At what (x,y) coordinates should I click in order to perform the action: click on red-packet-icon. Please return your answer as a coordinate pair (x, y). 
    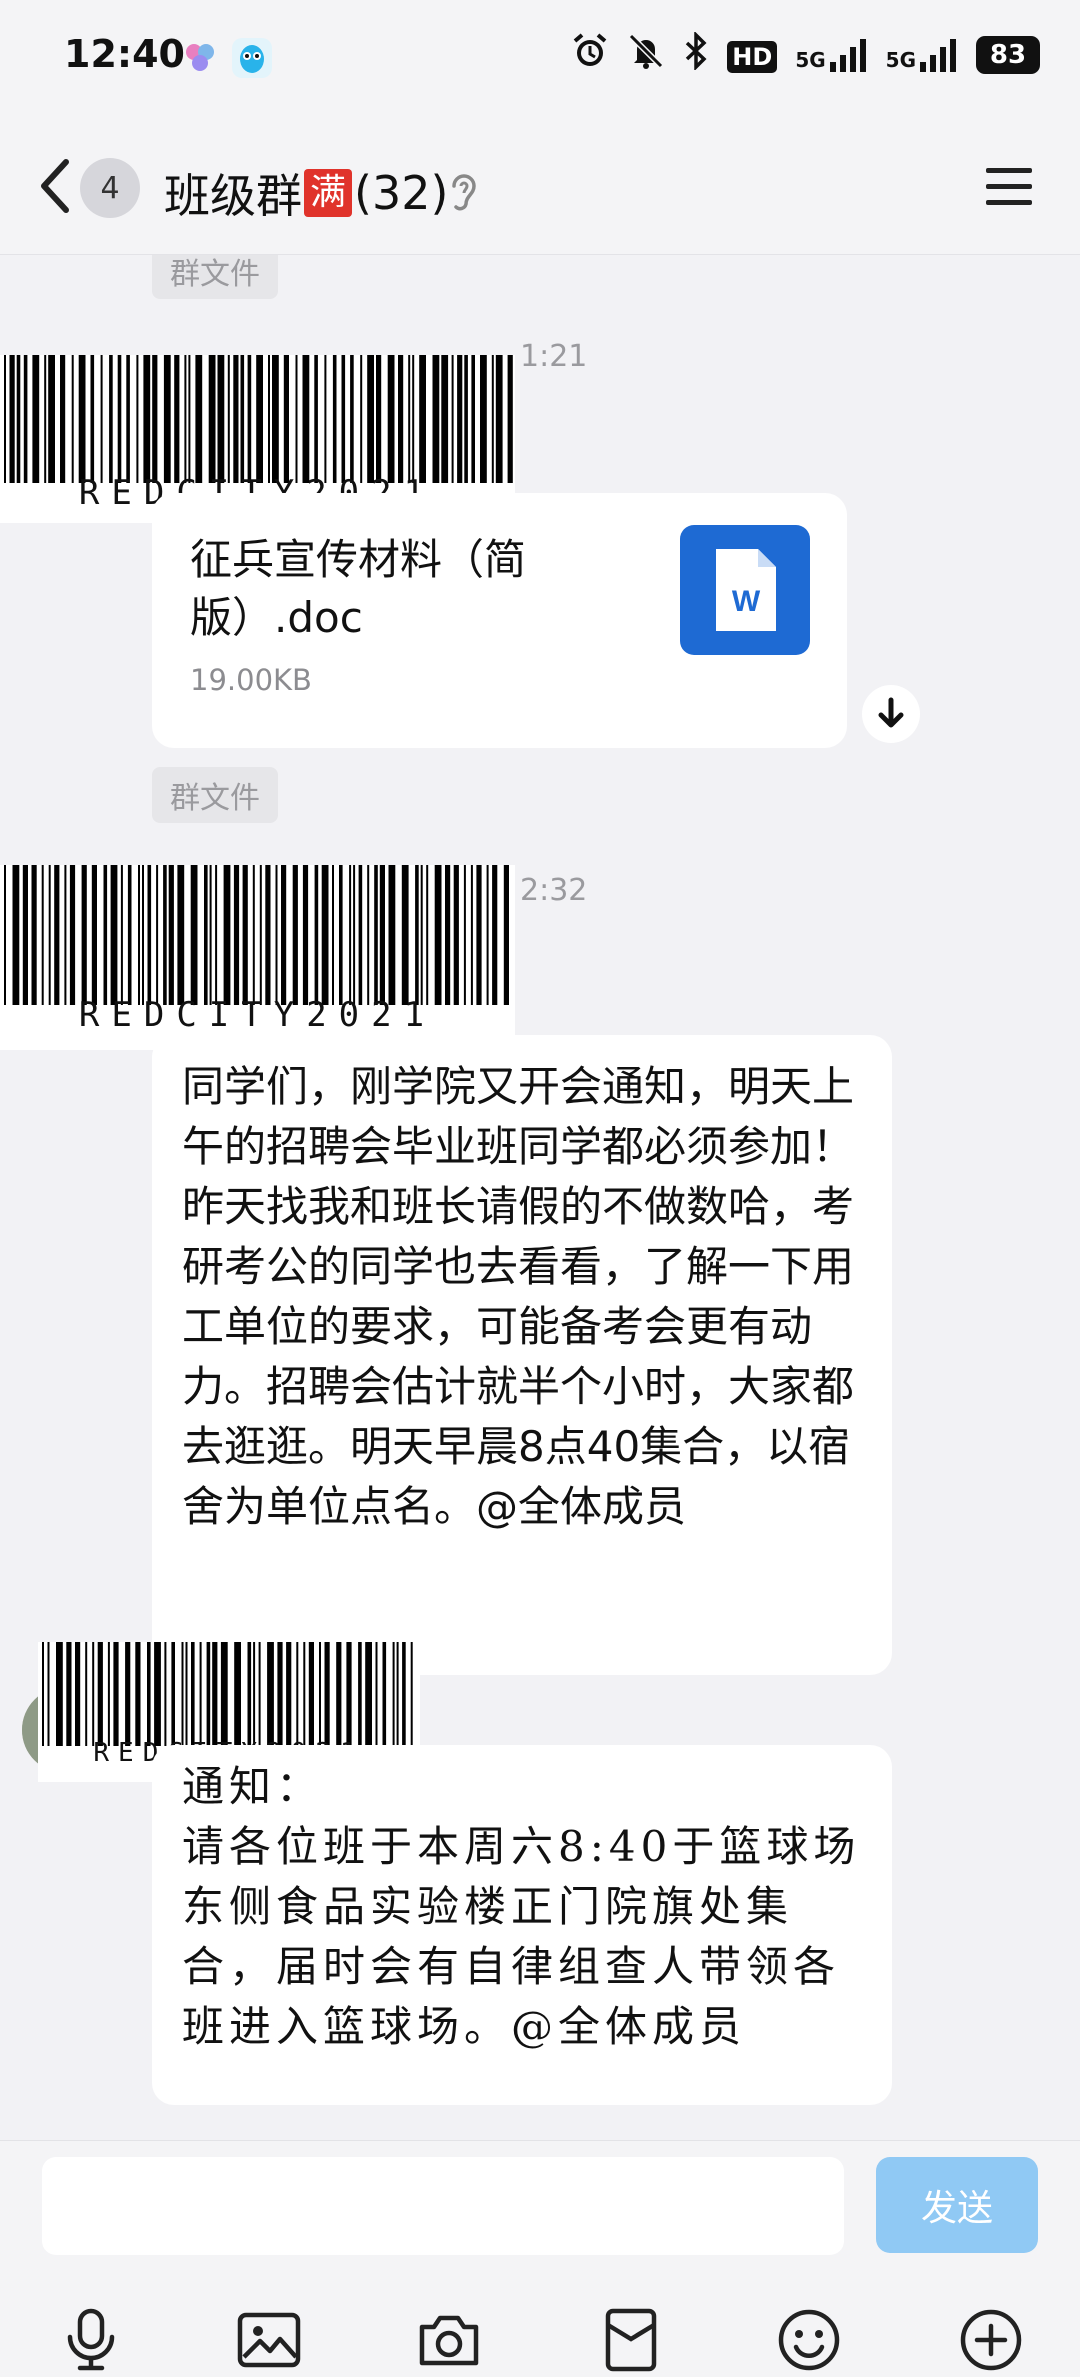
    Looking at the image, I should click on (631, 2340).